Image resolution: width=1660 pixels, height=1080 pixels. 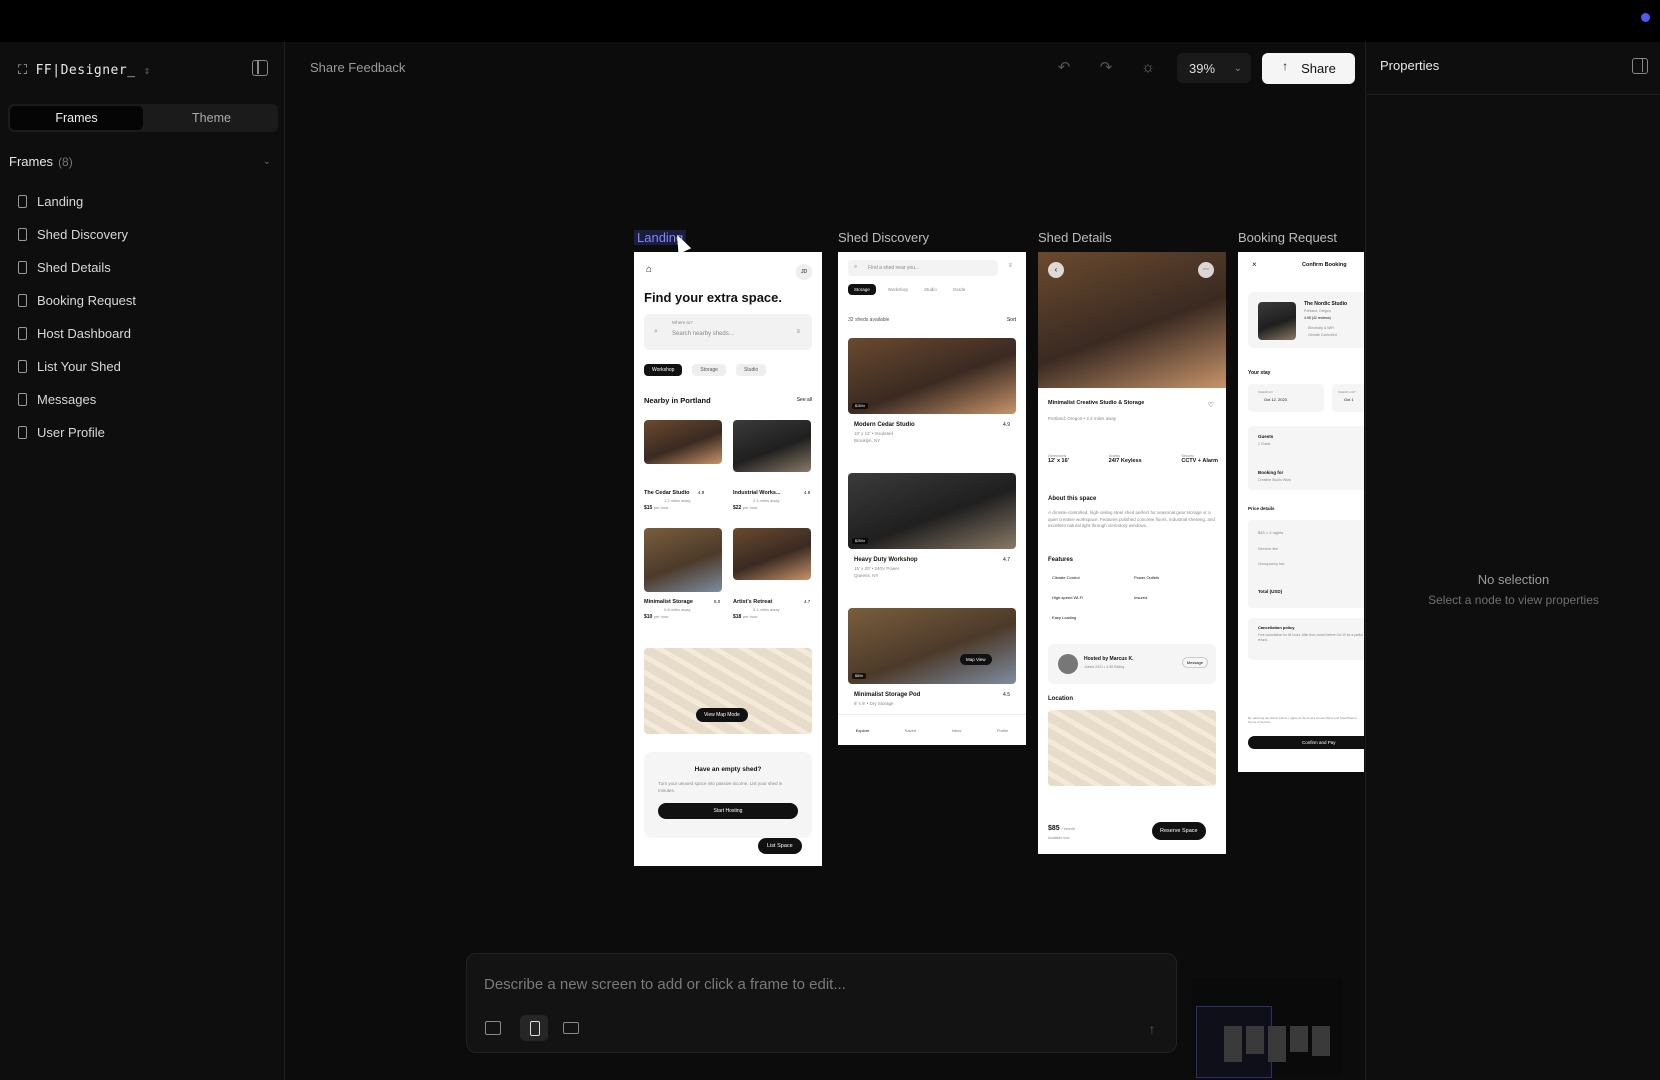 I want to click on minimap, so click(x=1267, y=1028).